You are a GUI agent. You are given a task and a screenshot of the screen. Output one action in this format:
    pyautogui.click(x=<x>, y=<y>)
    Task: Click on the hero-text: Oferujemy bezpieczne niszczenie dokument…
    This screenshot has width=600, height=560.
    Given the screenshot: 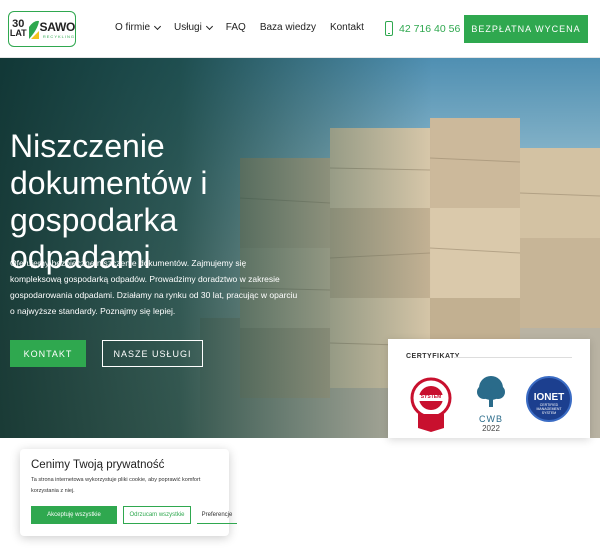 What is the action you would take?
    pyautogui.click(x=154, y=287)
    